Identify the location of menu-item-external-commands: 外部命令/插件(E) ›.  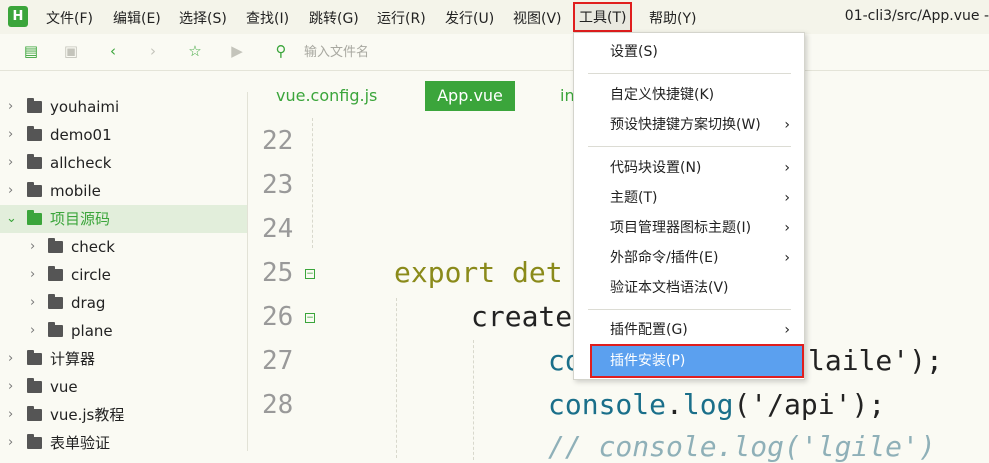
(689, 258).